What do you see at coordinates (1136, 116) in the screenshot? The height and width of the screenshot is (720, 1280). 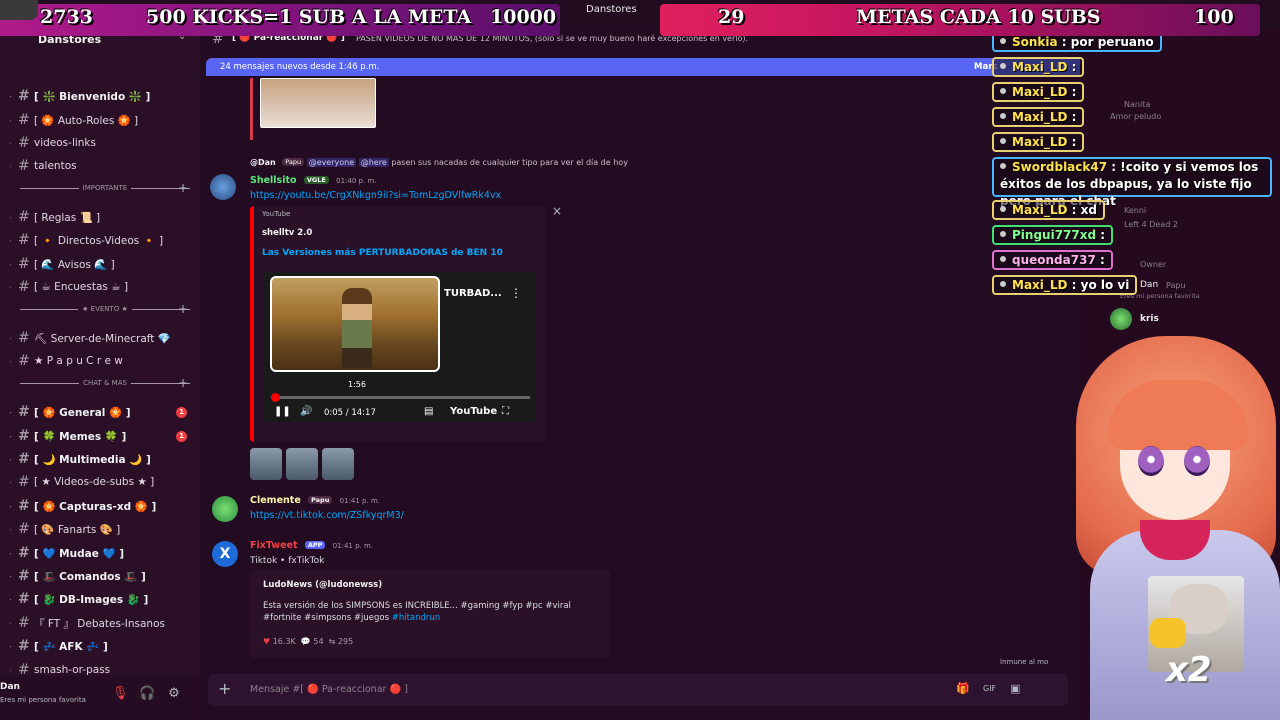 I see `member-status: Amor peludo` at bounding box center [1136, 116].